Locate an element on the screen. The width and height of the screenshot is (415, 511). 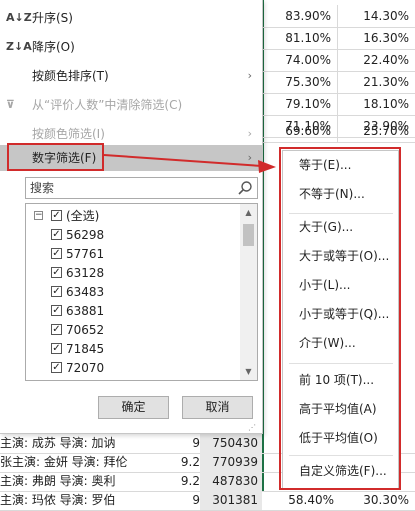
table-row: 主演: 玛侬 导演: 罗伯 9 301381 58.40% 30.30% is located at coordinates (207, 501).